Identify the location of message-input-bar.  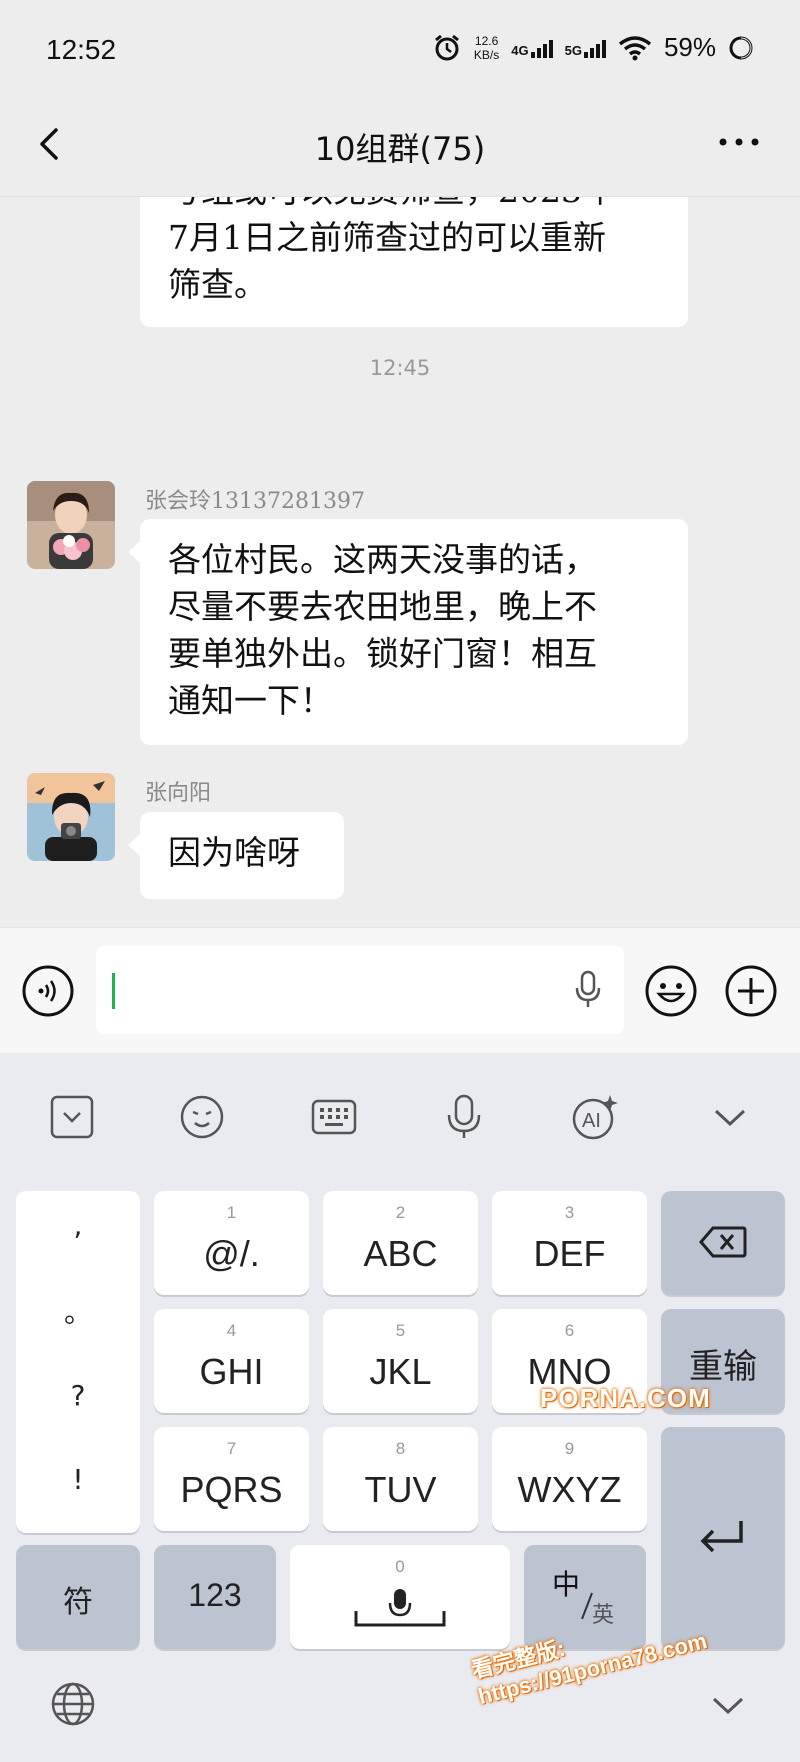
(400, 990).